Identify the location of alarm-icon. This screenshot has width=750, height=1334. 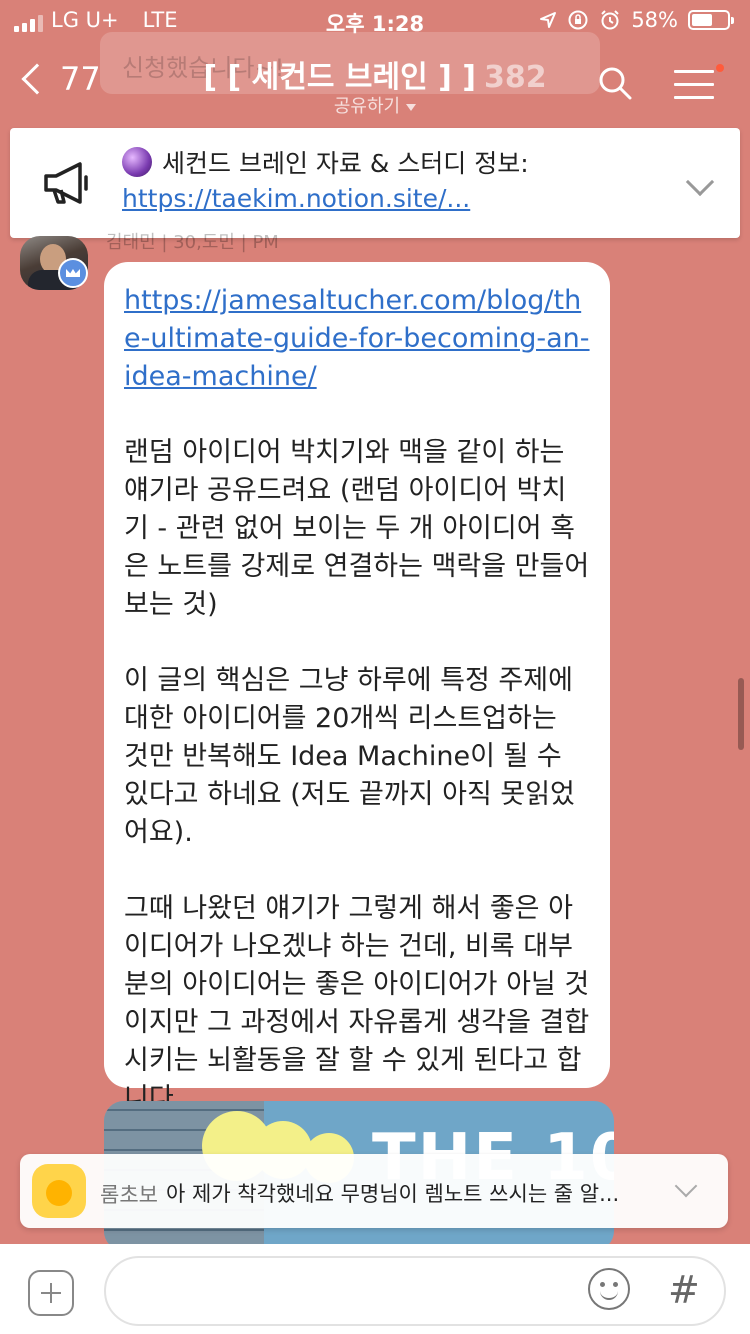
(610, 20).